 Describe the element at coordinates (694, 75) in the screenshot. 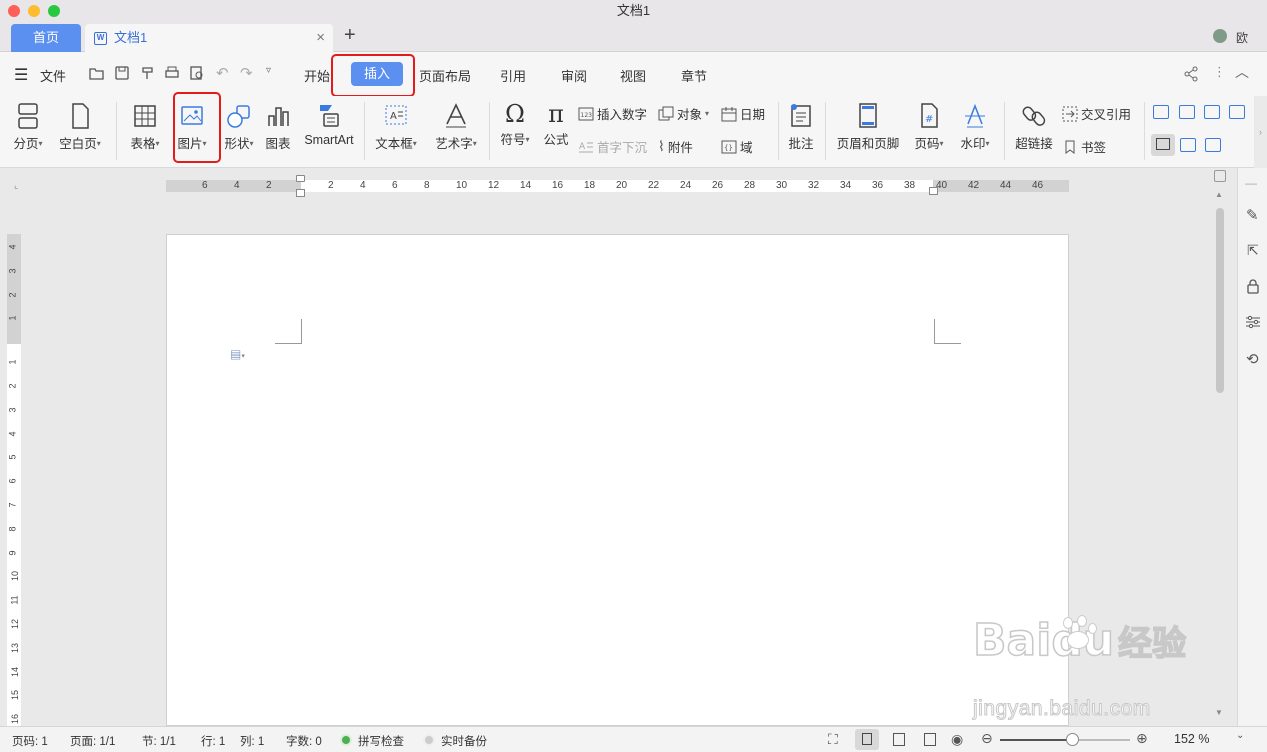

I see `menu-chapter: 章节` at that location.